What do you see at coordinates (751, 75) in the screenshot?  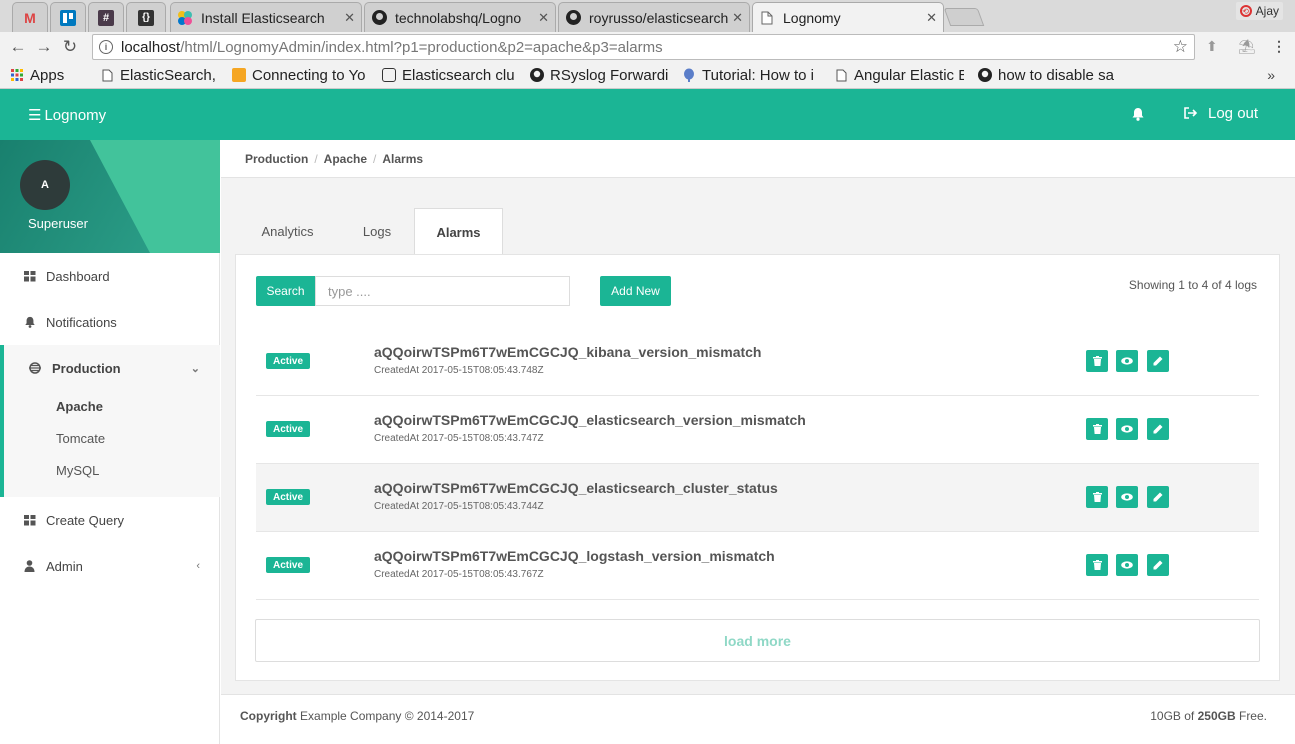 I see `bookmark-item: Tutorial: How to i` at bounding box center [751, 75].